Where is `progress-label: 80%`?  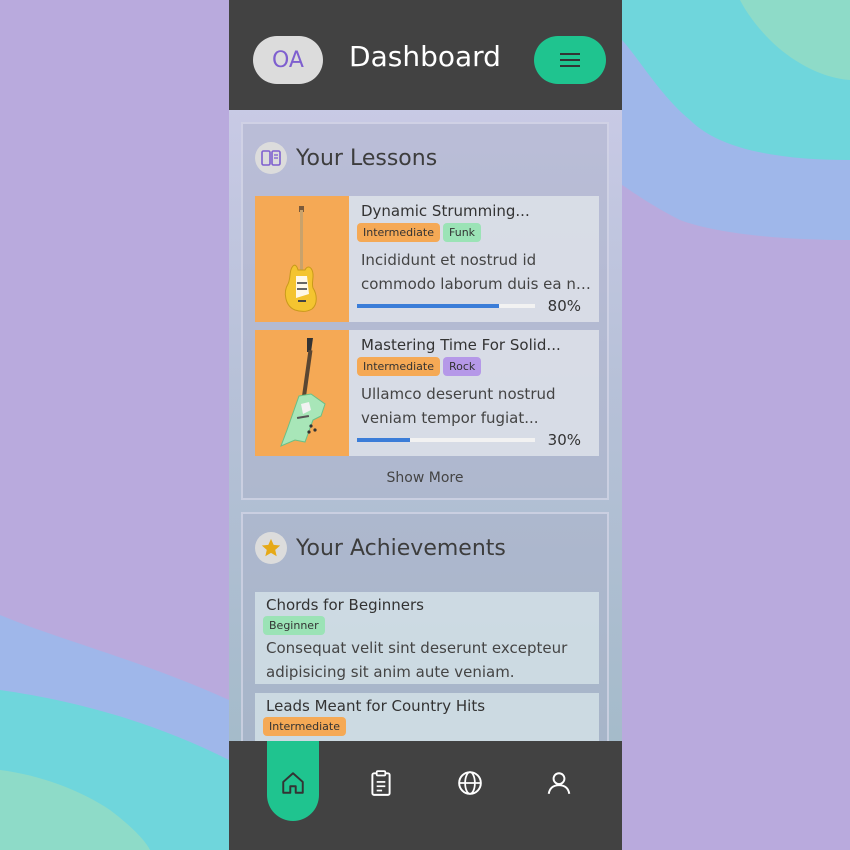 progress-label: 80% is located at coordinates (564, 306).